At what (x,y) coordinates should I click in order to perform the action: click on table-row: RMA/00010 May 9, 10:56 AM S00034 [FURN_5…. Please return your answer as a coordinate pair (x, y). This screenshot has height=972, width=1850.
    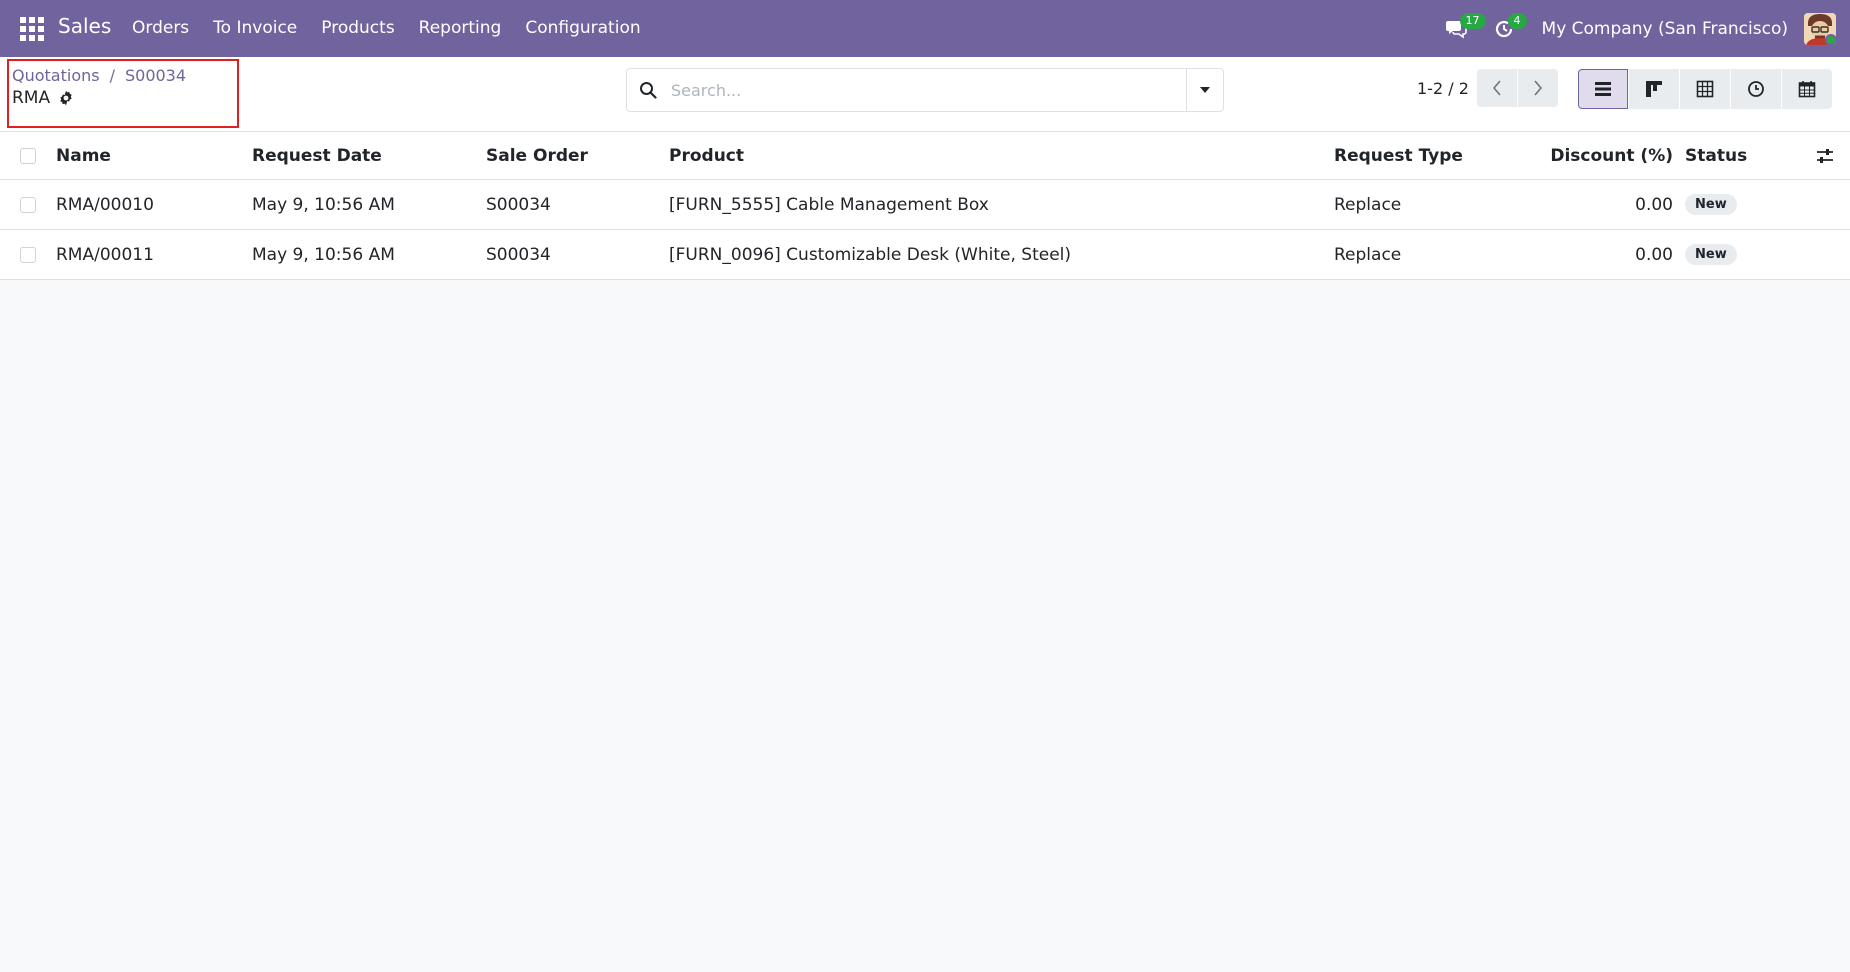
    Looking at the image, I should click on (925, 205).